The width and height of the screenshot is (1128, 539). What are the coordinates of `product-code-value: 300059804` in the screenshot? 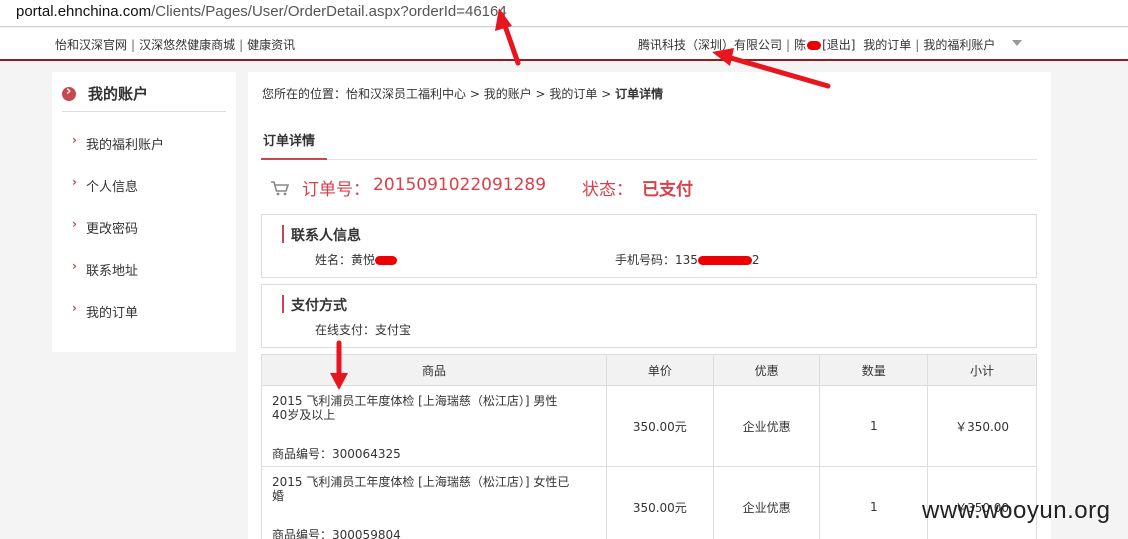 It's located at (366, 533).